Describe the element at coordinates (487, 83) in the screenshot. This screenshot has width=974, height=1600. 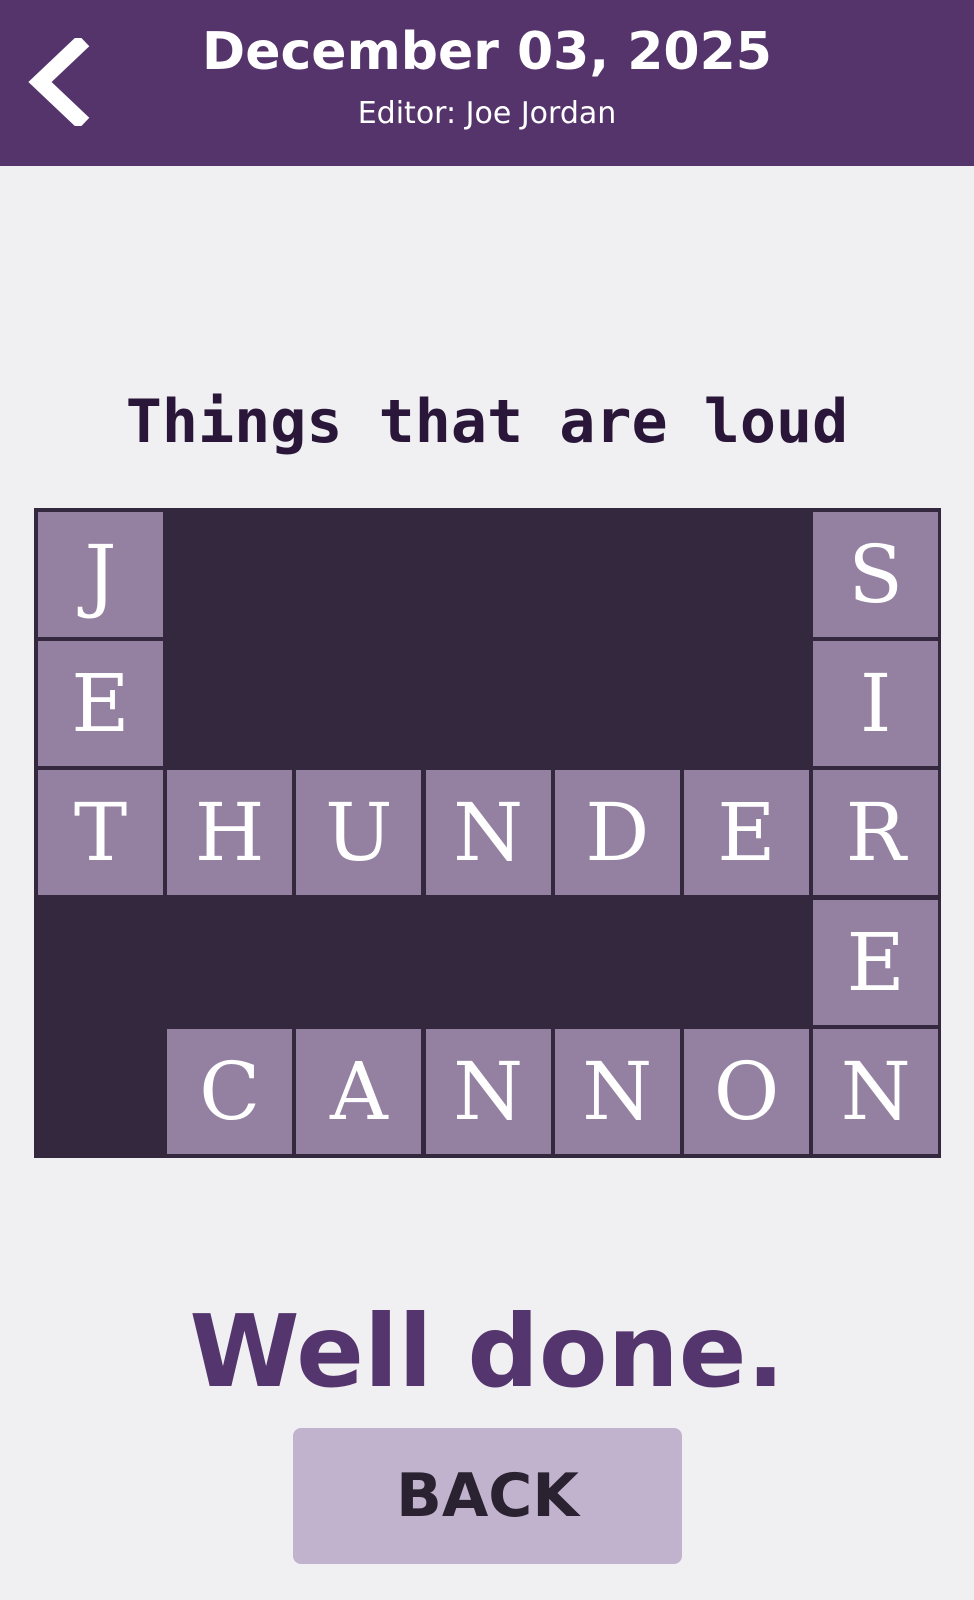
I see `top-bar: December 03, 2025 Editor: Joe Jordan` at that location.